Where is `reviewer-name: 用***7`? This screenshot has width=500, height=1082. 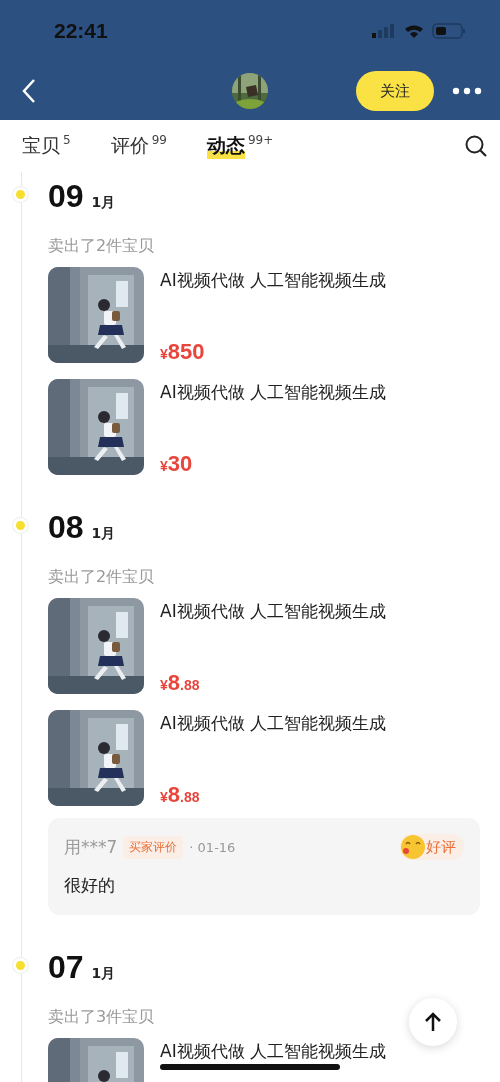 reviewer-name: 用***7 is located at coordinates (91, 847).